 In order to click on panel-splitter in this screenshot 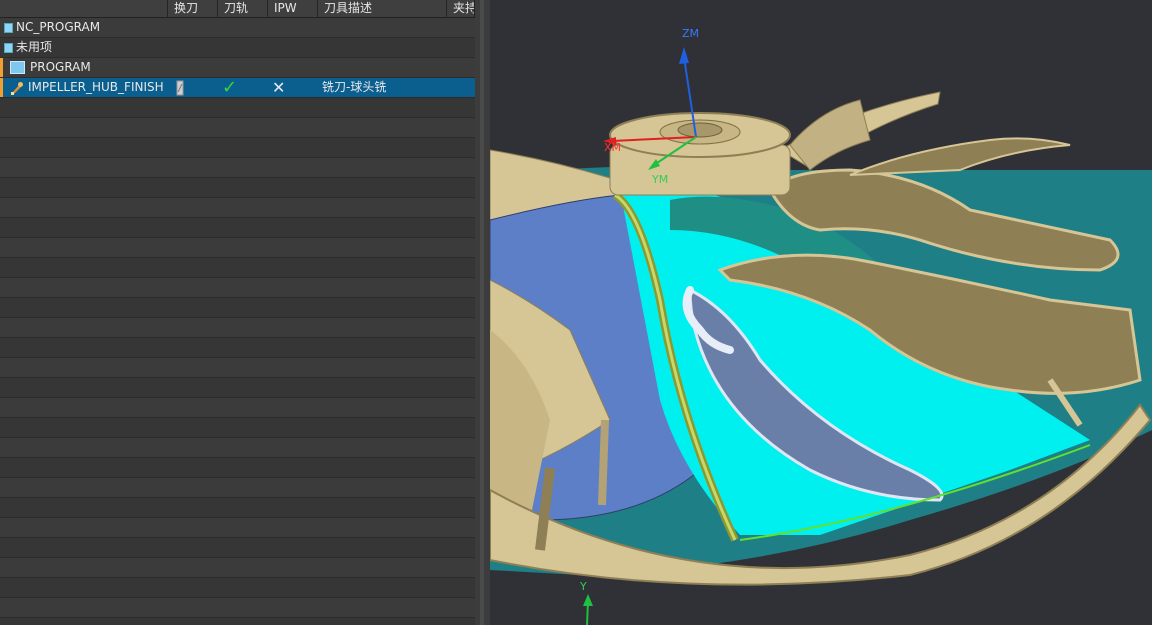, I will do `click(482, 312)`.